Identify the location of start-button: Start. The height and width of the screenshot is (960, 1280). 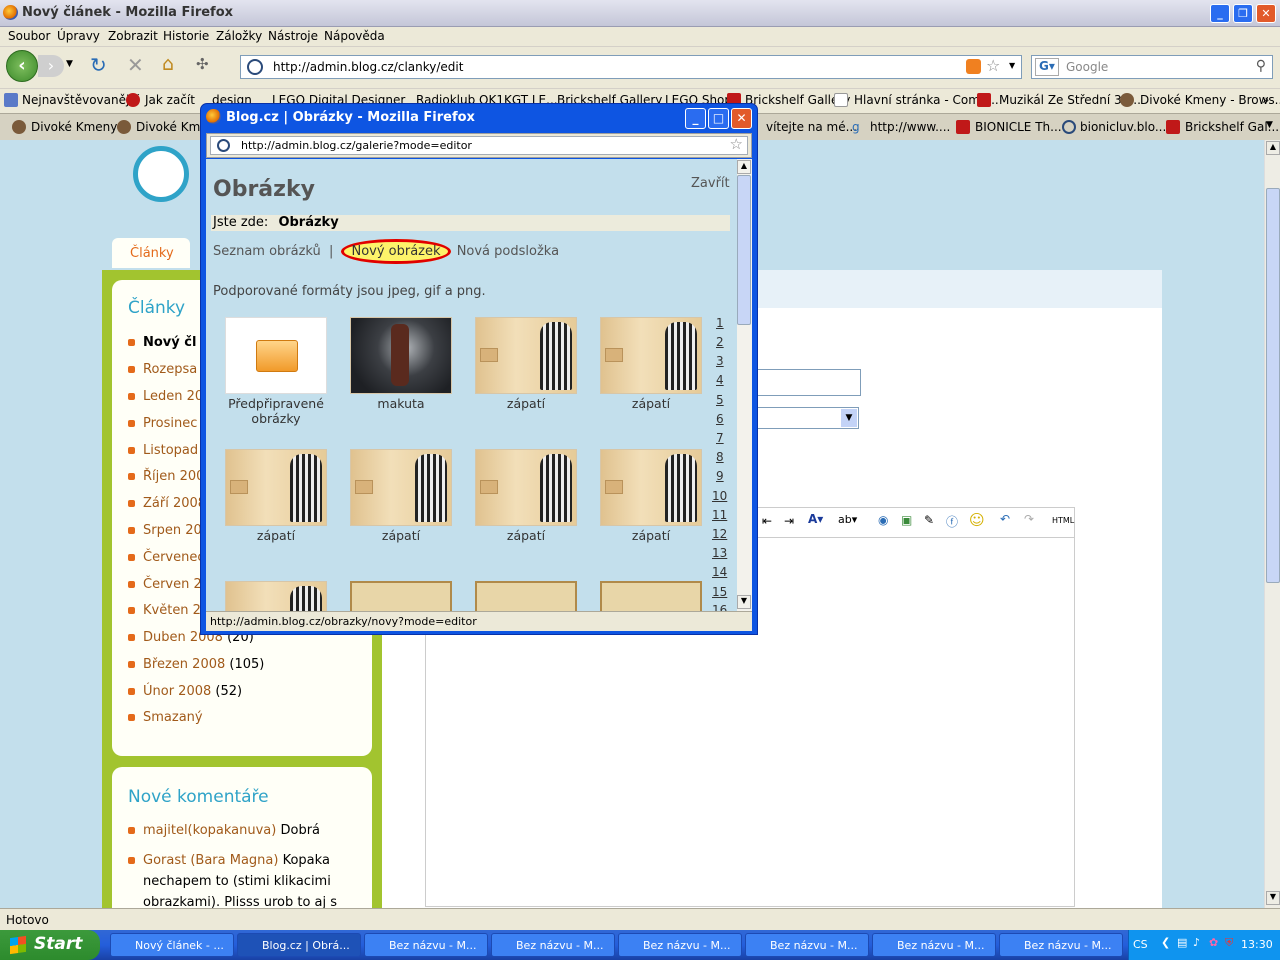
(50, 945).